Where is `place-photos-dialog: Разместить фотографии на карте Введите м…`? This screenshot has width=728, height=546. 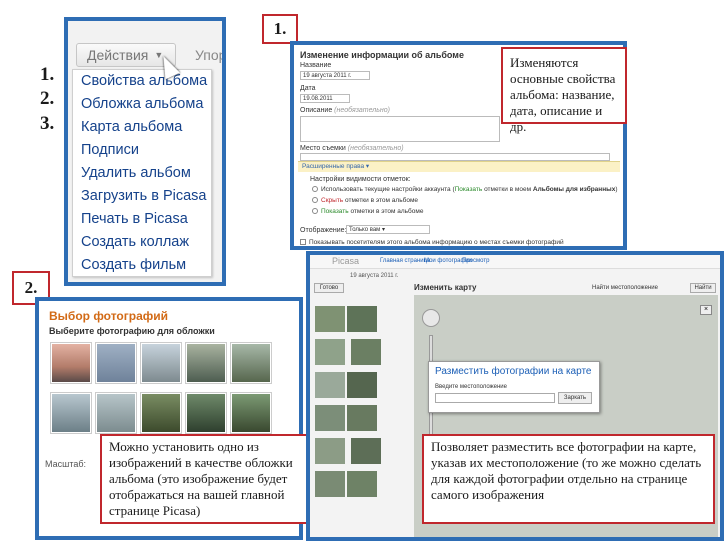 place-photos-dialog: Разместить фотографии на карте Введите м… is located at coordinates (514, 387).